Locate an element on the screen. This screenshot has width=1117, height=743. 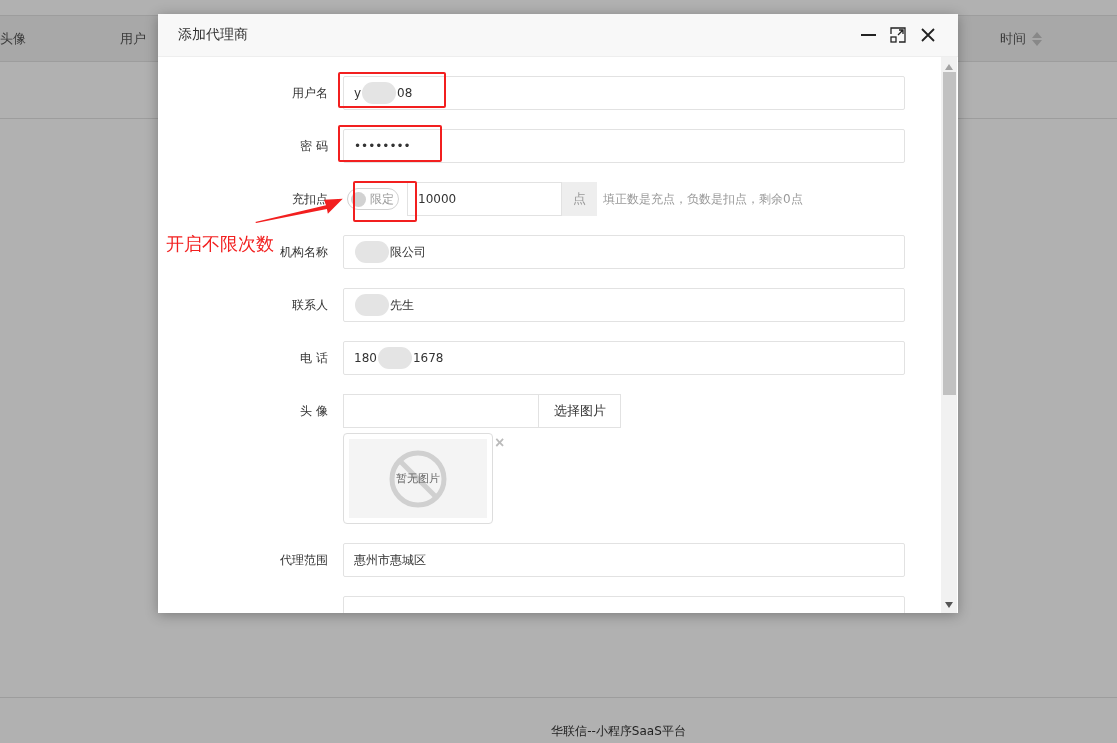
input-field: 10000 is located at coordinates (484, 199).